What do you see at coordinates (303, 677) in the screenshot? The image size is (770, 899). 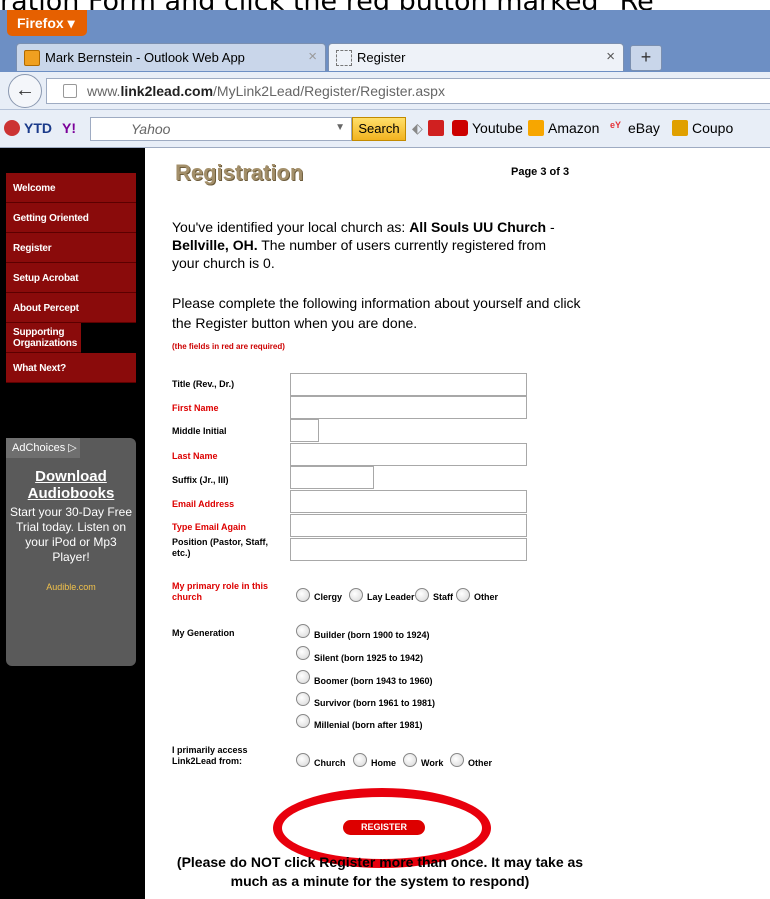 I see `generation-boomer-radio` at bounding box center [303, 677].